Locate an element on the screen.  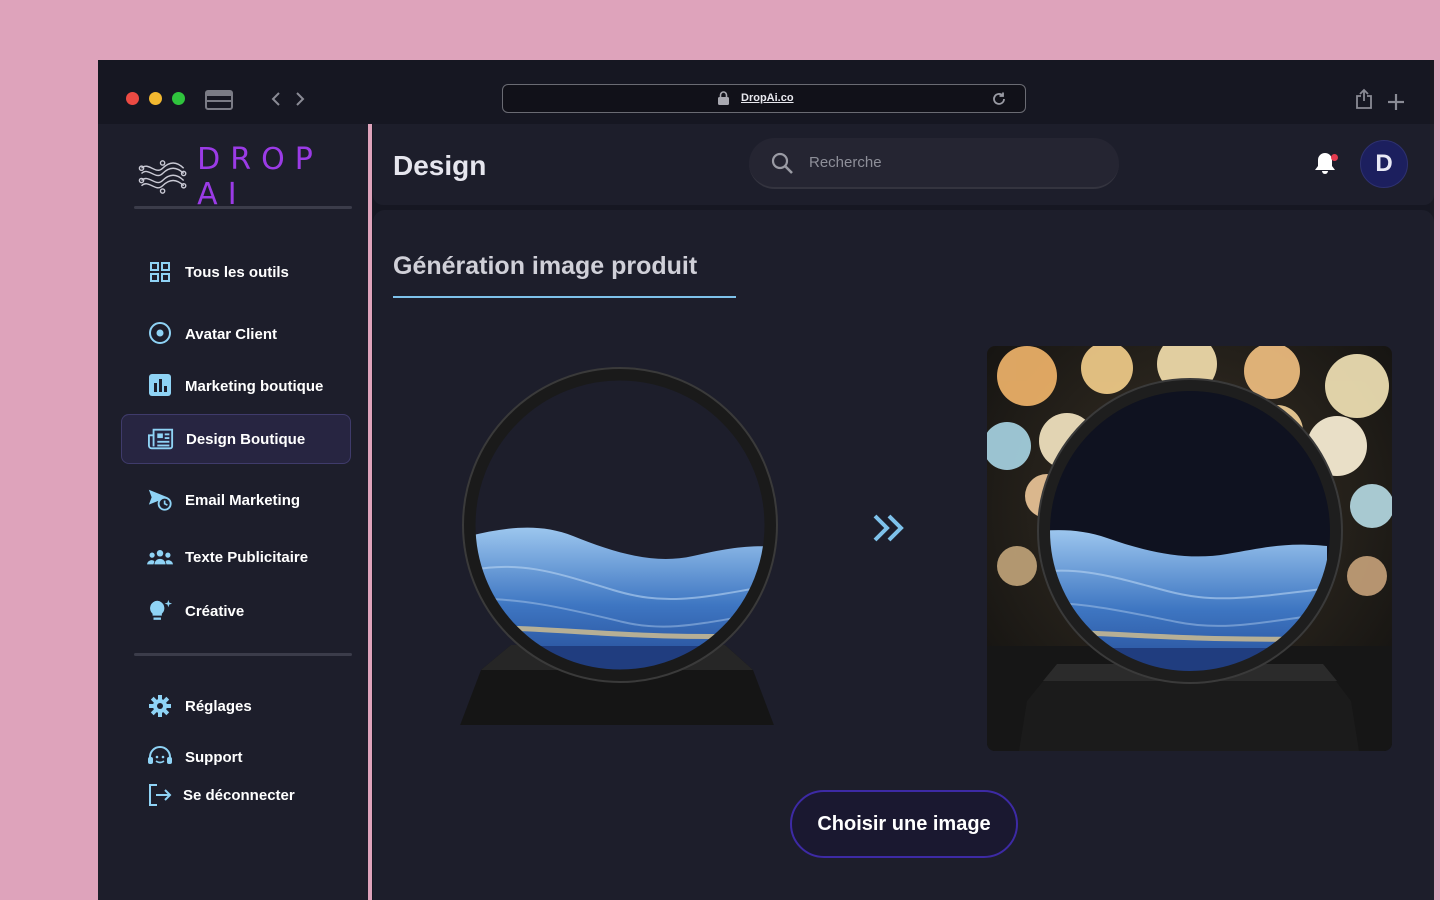
notification-badge is located at coordinates (1334, 157).